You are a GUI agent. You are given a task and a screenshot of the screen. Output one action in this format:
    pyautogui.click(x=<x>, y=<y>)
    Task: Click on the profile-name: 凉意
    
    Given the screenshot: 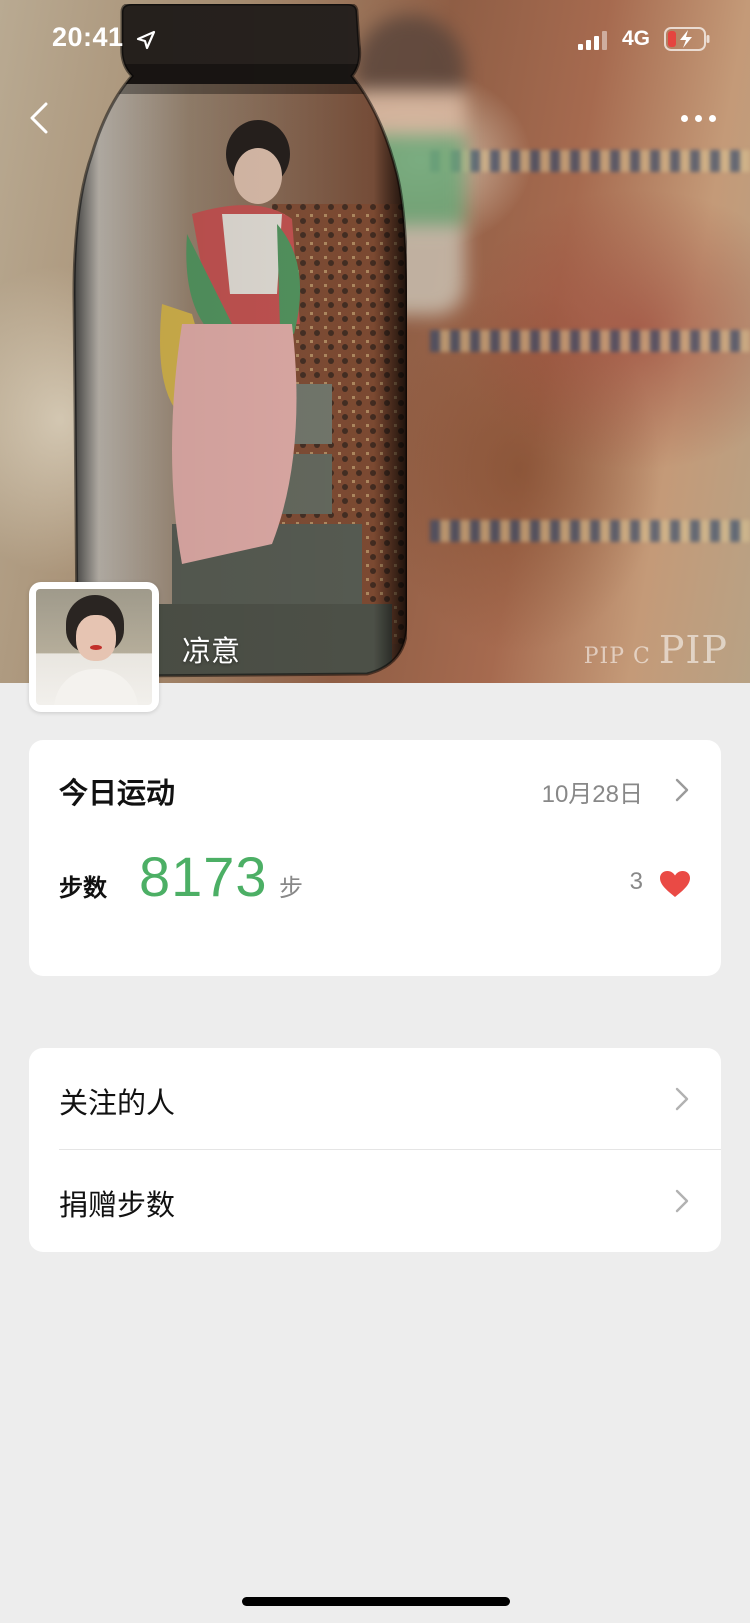 What is the action you would take?
    pyautogui.click(x=211, y=651)
    